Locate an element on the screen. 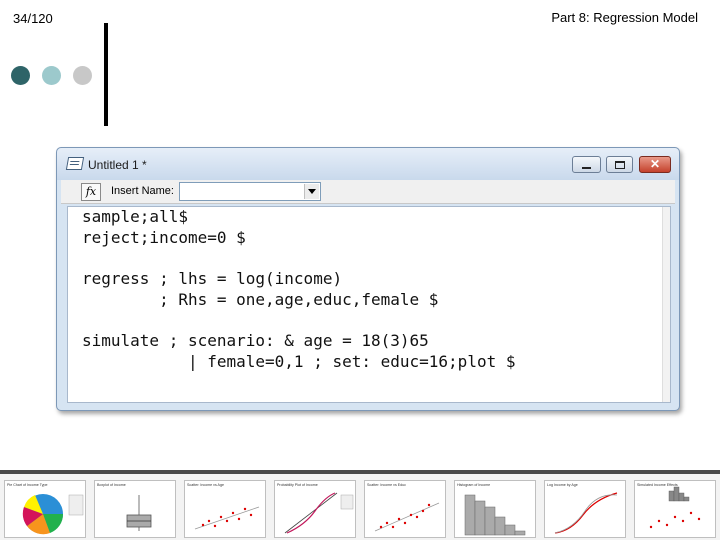 Image resolution: width=720 pixels, height=540 pixels. decor-dot-dark is located at coordinates (20, 75).